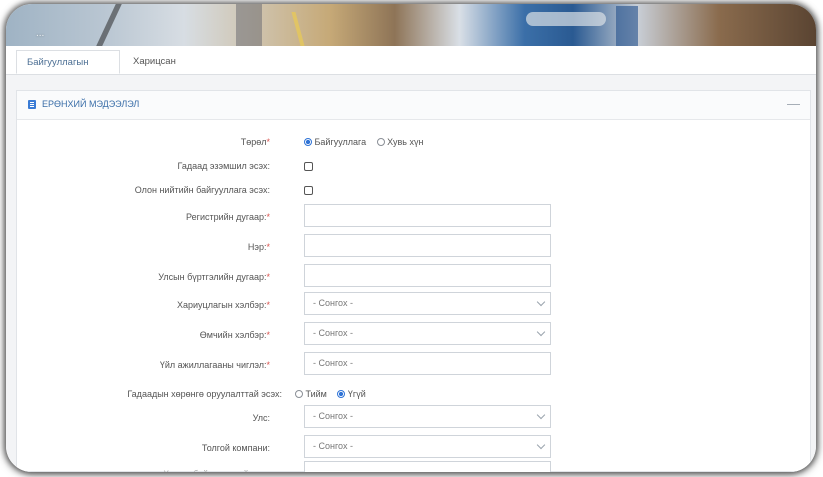  What do you see at coordinates (308, 190) in the screenshot?
I see `public-org-checkbox` at bounding box center [308, 190].